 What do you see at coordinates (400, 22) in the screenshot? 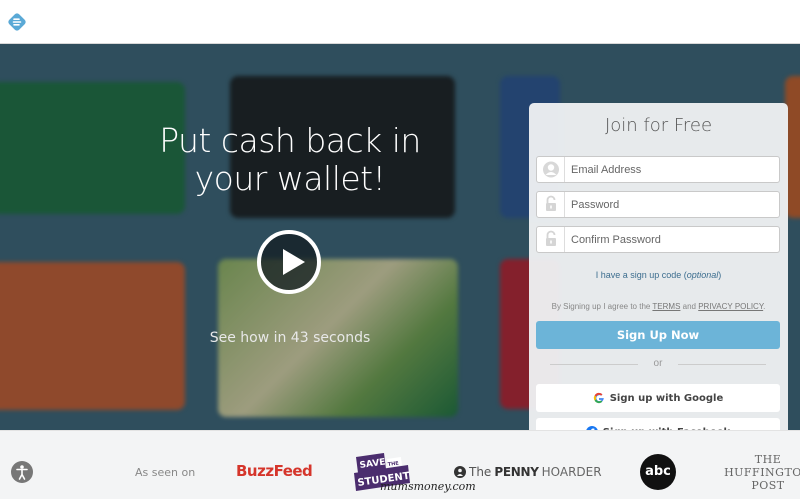
I see `top-navbar` at bounding box center [400, 22].